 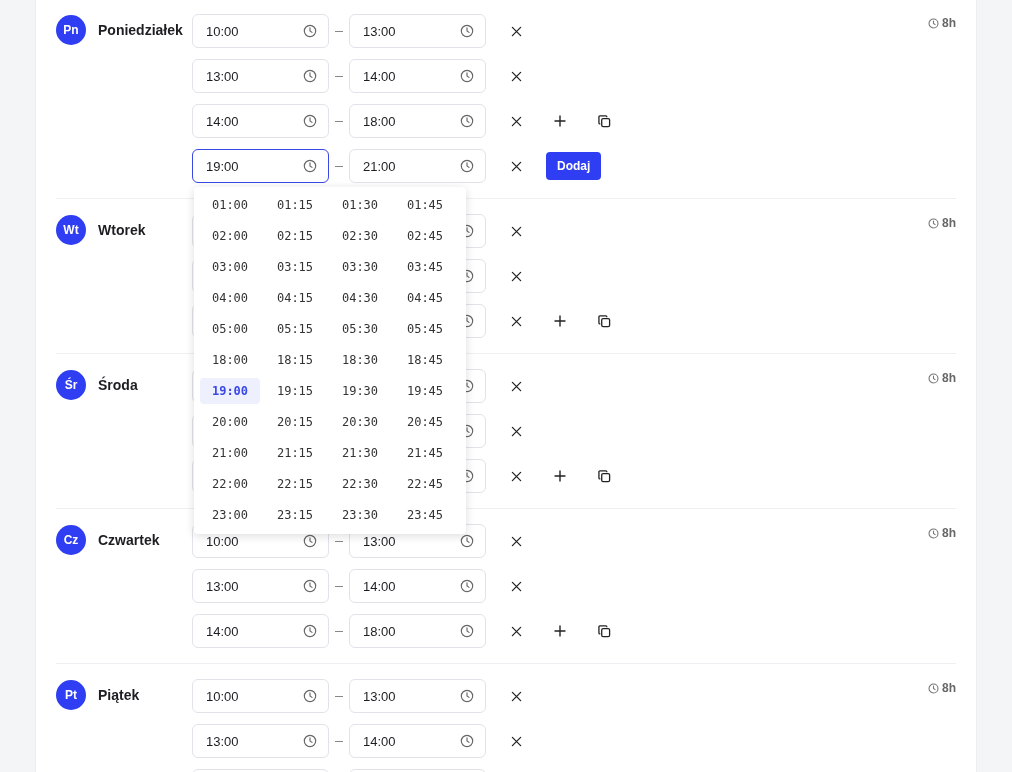 What do you see at coordinates (295, 390) in the screenshot?
I see `time-option: 19:15` at bounding box center [295, 390].